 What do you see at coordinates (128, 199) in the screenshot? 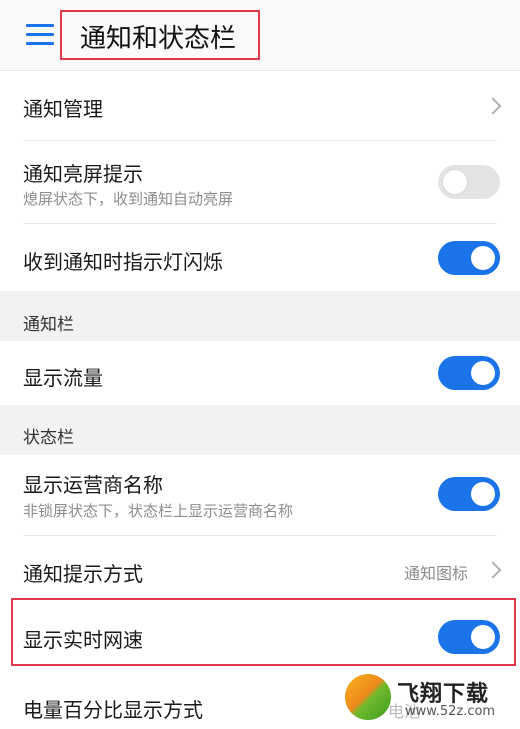
I see `notification-wake-screen-description: 熄屏状态下，收到通知自动亮屏` at bounding box center [128, 199].